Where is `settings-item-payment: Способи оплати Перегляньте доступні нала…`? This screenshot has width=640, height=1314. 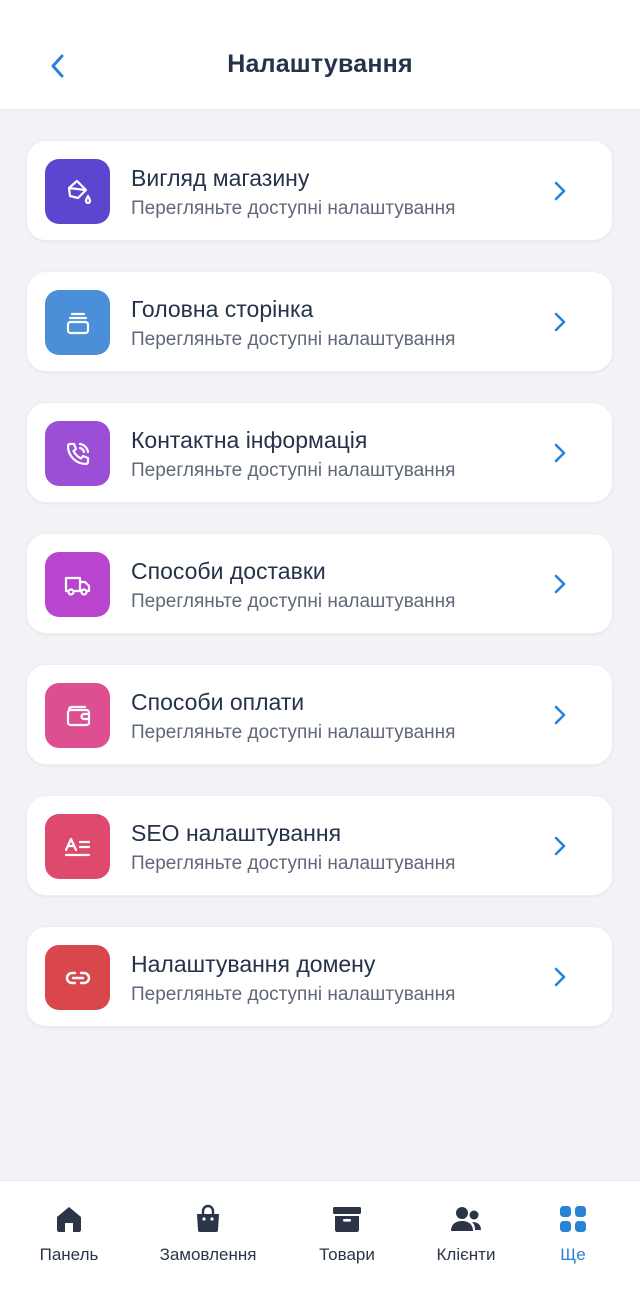
settings-item-payment: Способи оплати Перегляньте доступні нала… is located at coordinates (319, 714).